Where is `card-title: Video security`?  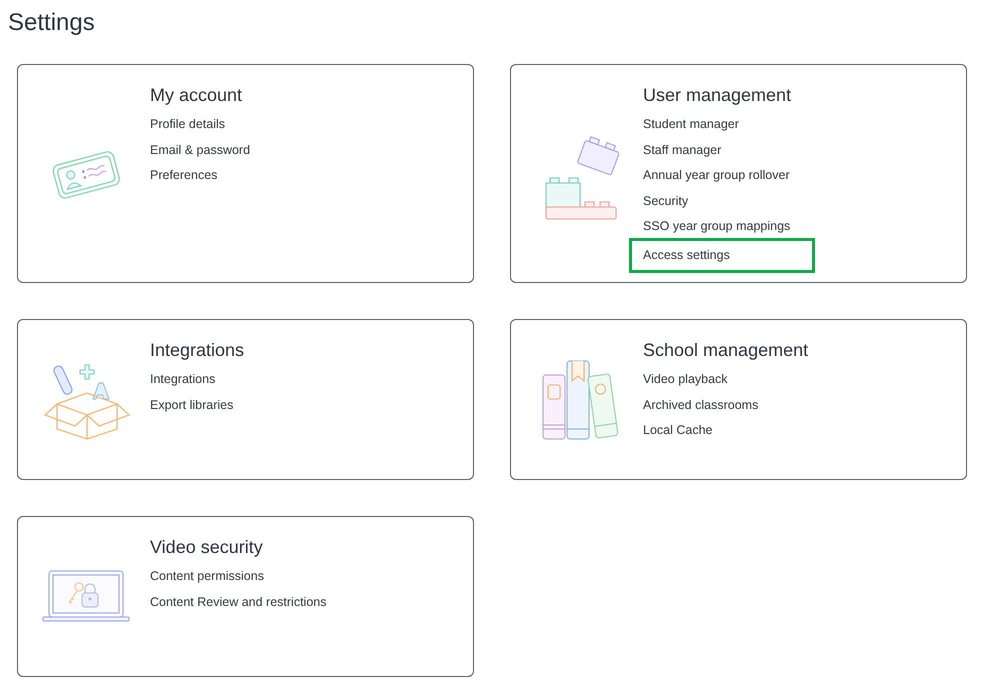
card-title: Video security is located at coordinates (206, 547).